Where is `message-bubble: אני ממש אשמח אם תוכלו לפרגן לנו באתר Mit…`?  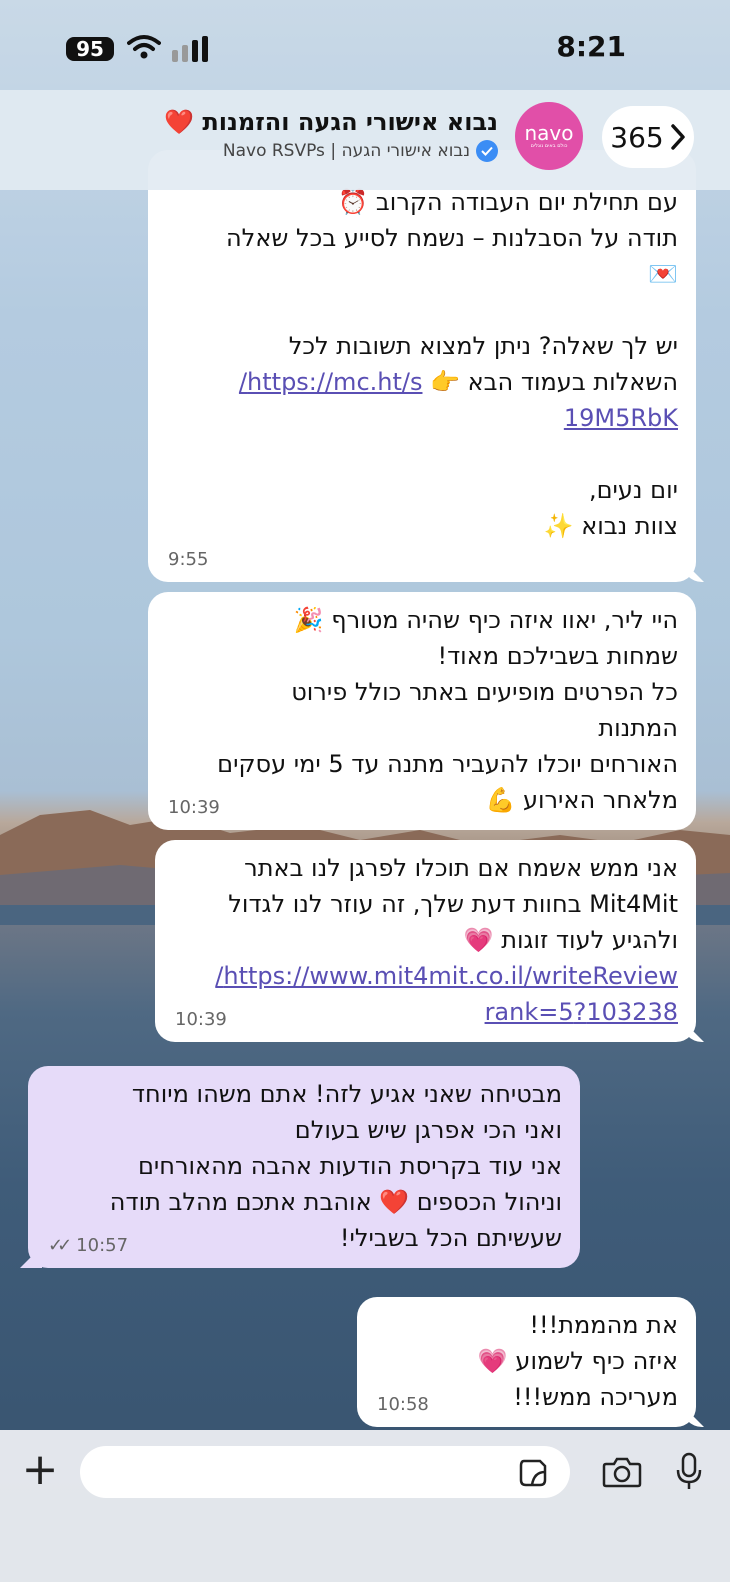 message-bubble: אני ממש אשמח אם תוכלו לפרגן לנו באתר Mit… is located at coordinates (429, 941).